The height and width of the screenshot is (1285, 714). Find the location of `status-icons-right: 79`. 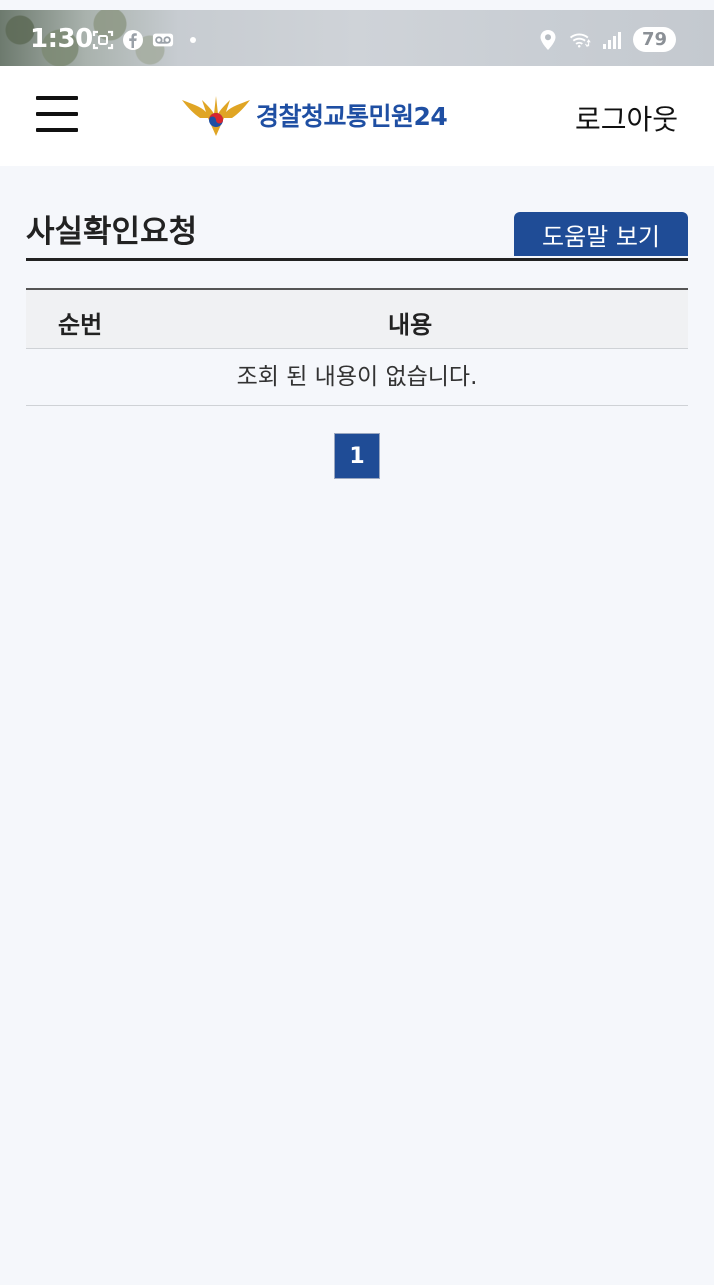

status-icons-right: 79 is located at coordinates (606, 39).